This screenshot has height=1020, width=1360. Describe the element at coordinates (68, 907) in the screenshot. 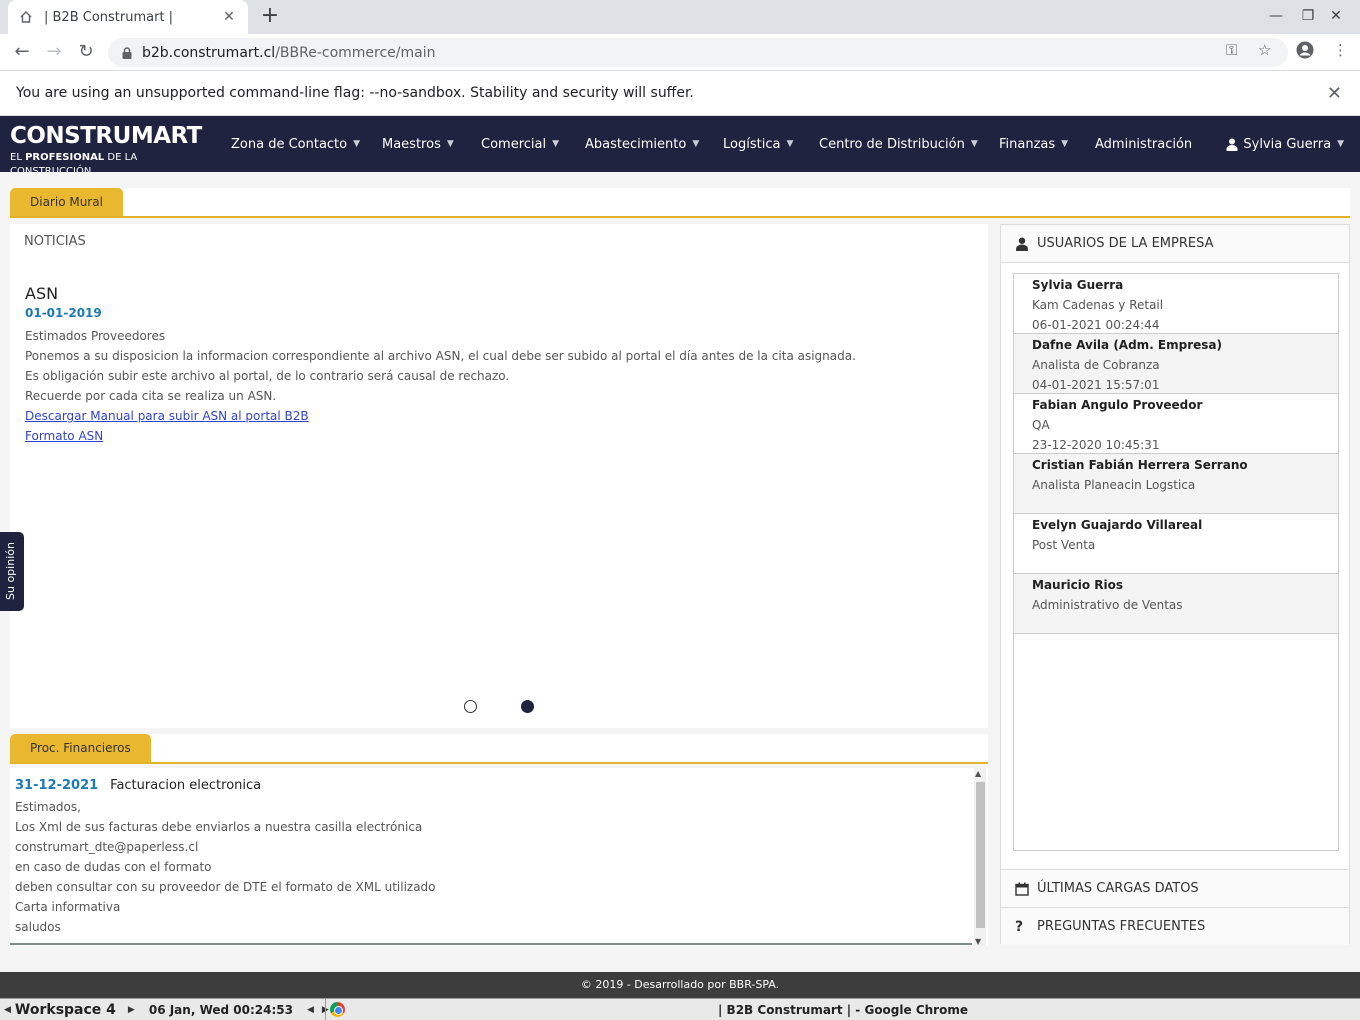

I see `financial-line: Carta informativa` at that location.